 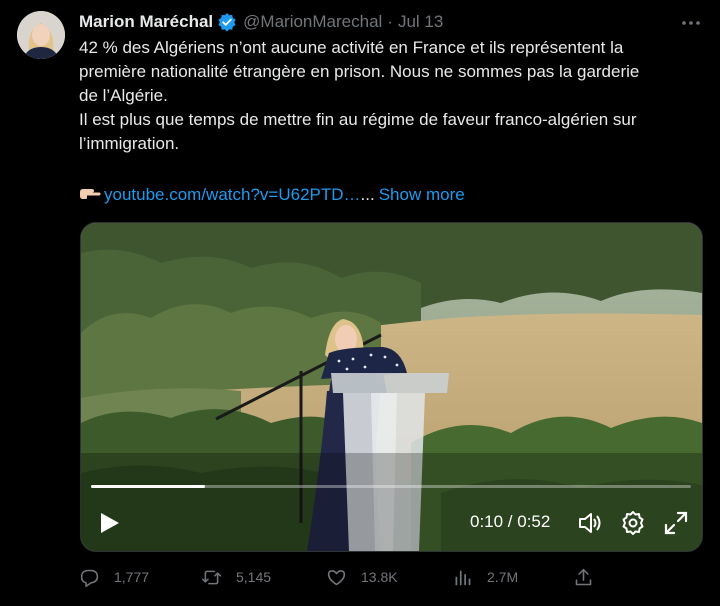 I want to click on views-count: 2.7M, so click(x=503, y=577).